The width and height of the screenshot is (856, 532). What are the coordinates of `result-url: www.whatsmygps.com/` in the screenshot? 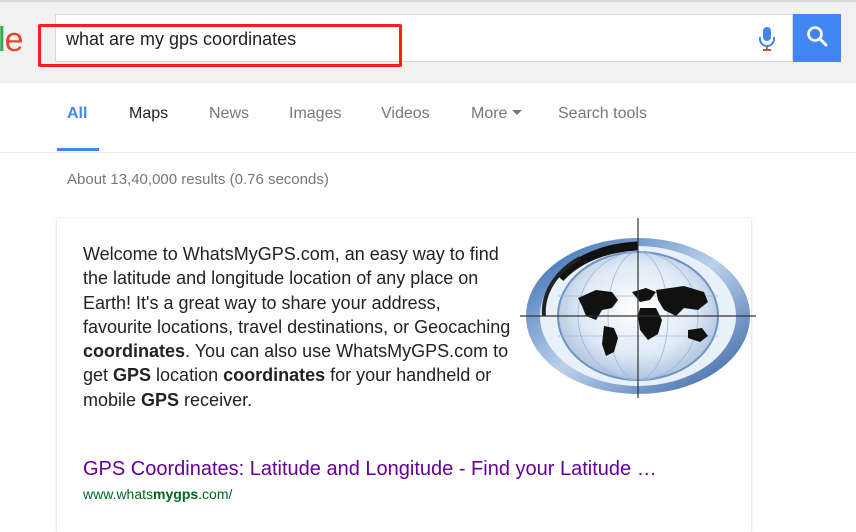 It's located at (157, 494).